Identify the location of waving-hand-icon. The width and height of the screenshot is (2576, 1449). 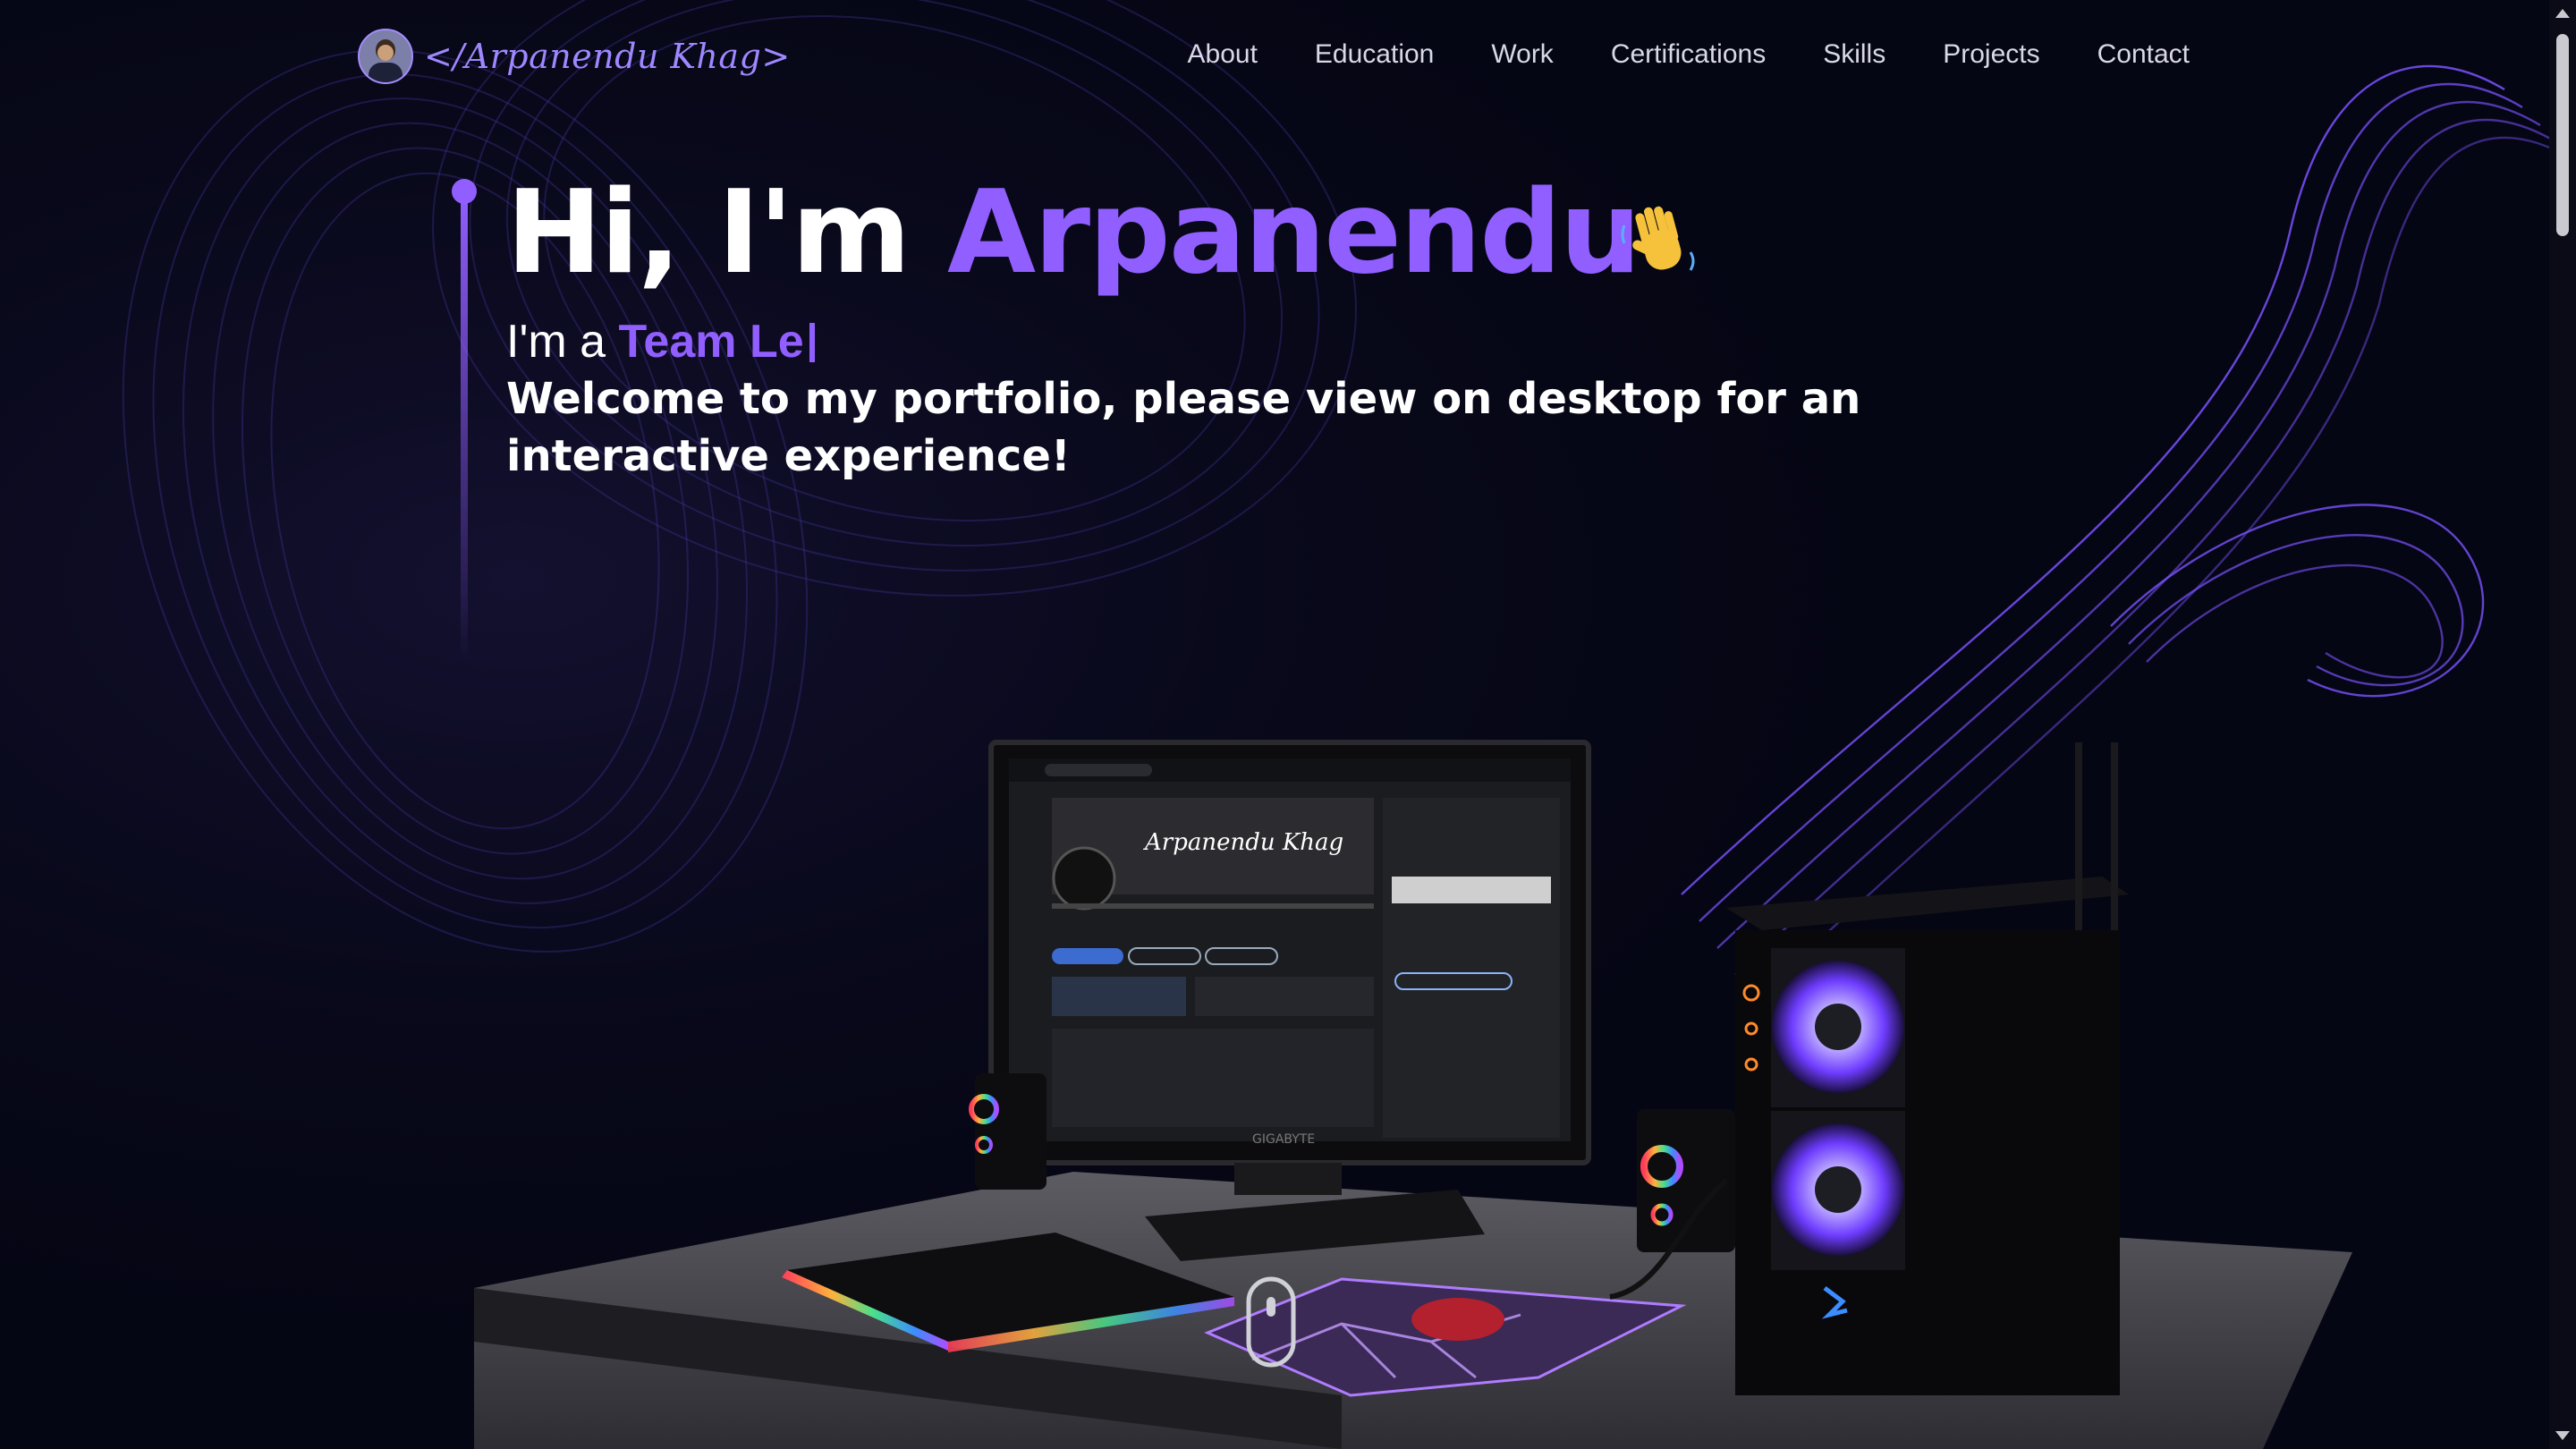
(1658, 238).